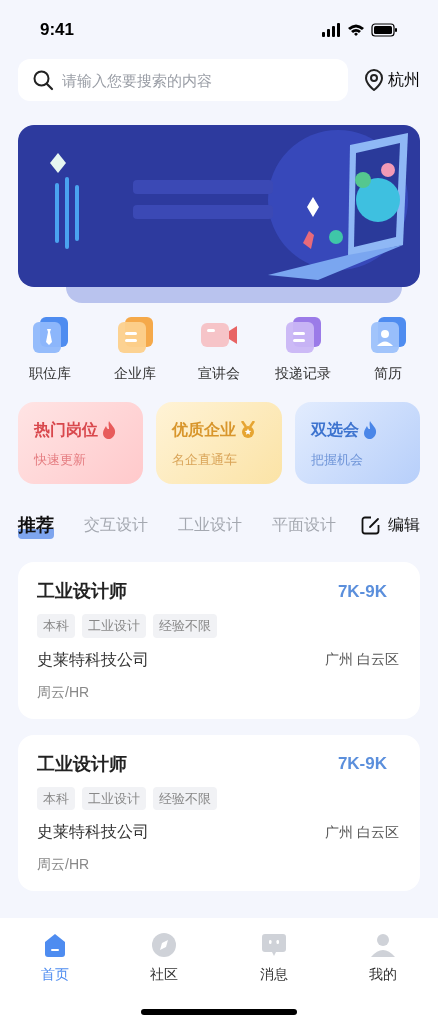 This screenshot has width=438, height=1024. What do you see at coordinates (57, 29) in the screenshot?
I see `status-time: 9:41` at bounding box center [57, 29].